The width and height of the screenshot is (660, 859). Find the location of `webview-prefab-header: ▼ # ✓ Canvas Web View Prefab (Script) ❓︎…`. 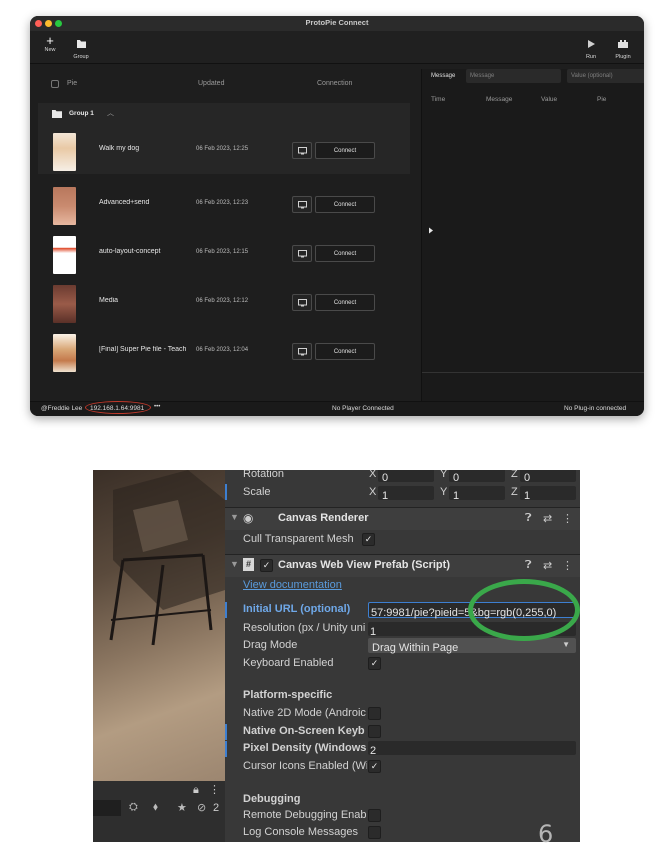

webview-prefab-header: ▼ # ✓ Canvas Web View Prefab (Script) ❓︎… is located at coordinates (402, 565).